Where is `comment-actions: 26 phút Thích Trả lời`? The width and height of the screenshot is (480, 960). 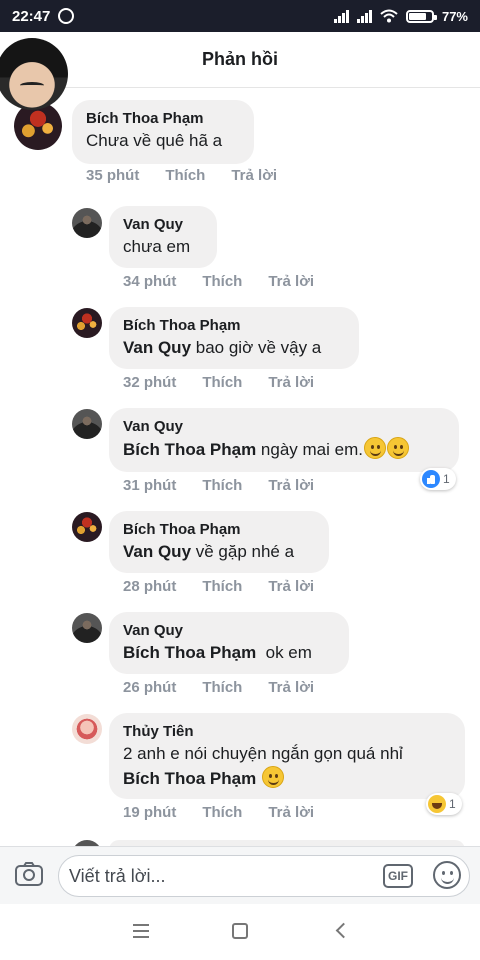 comment-actions: 26 phút Thích Trả lời is located at coordinates (218, 687).